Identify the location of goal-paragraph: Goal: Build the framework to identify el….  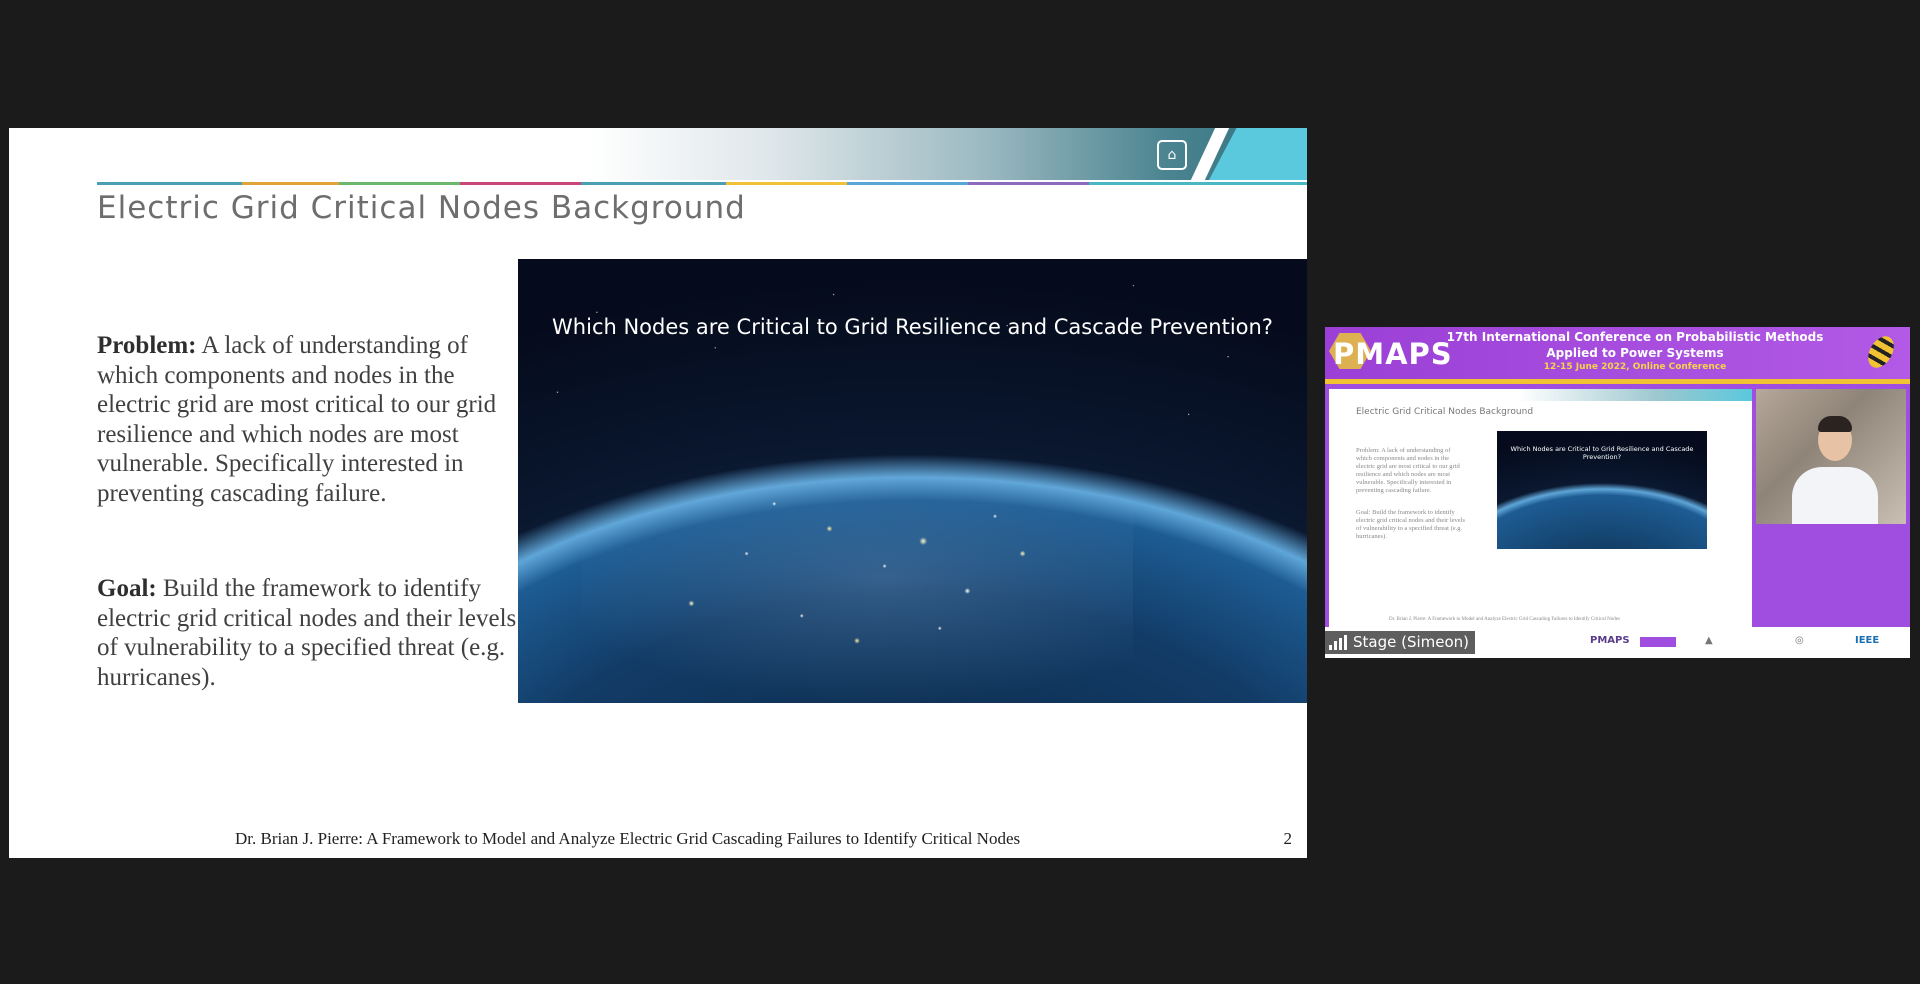
(312, 633).